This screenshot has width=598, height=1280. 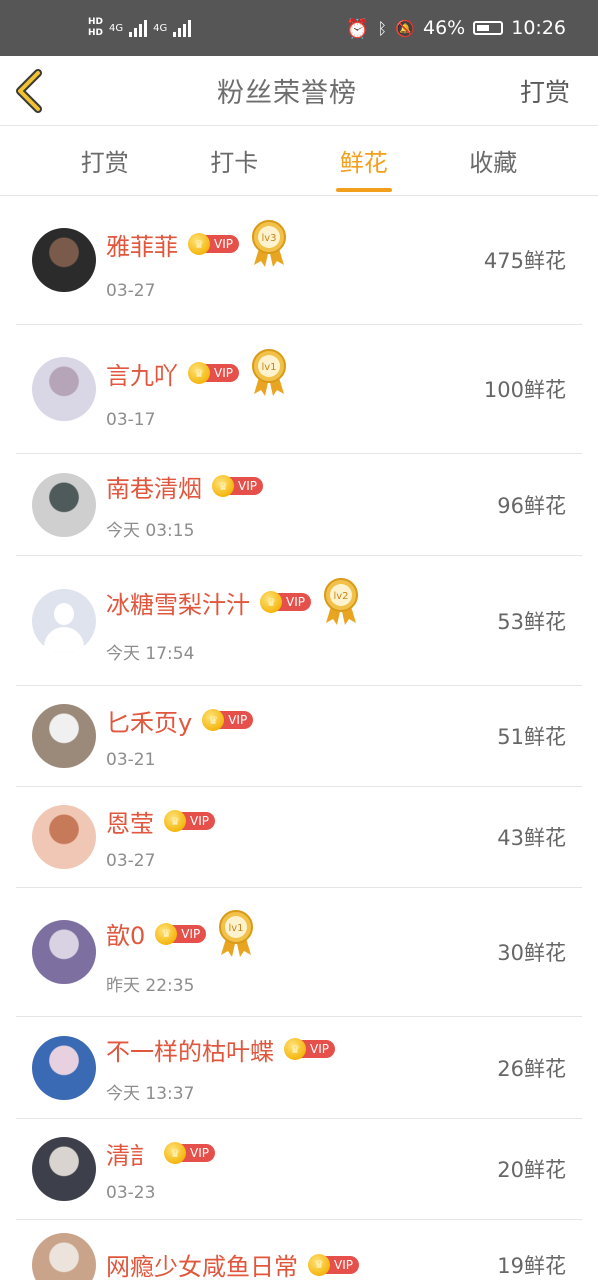 What do you see at coordinates (34, 91) in the screenshot?
I see `back-button` at bounding box center [34, 91].